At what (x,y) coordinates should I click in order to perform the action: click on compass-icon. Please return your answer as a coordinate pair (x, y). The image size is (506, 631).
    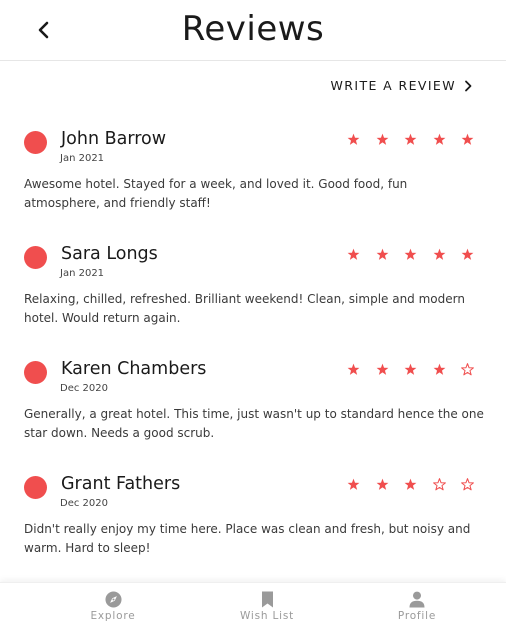
    Looking at the image, I should click on (113, 599).